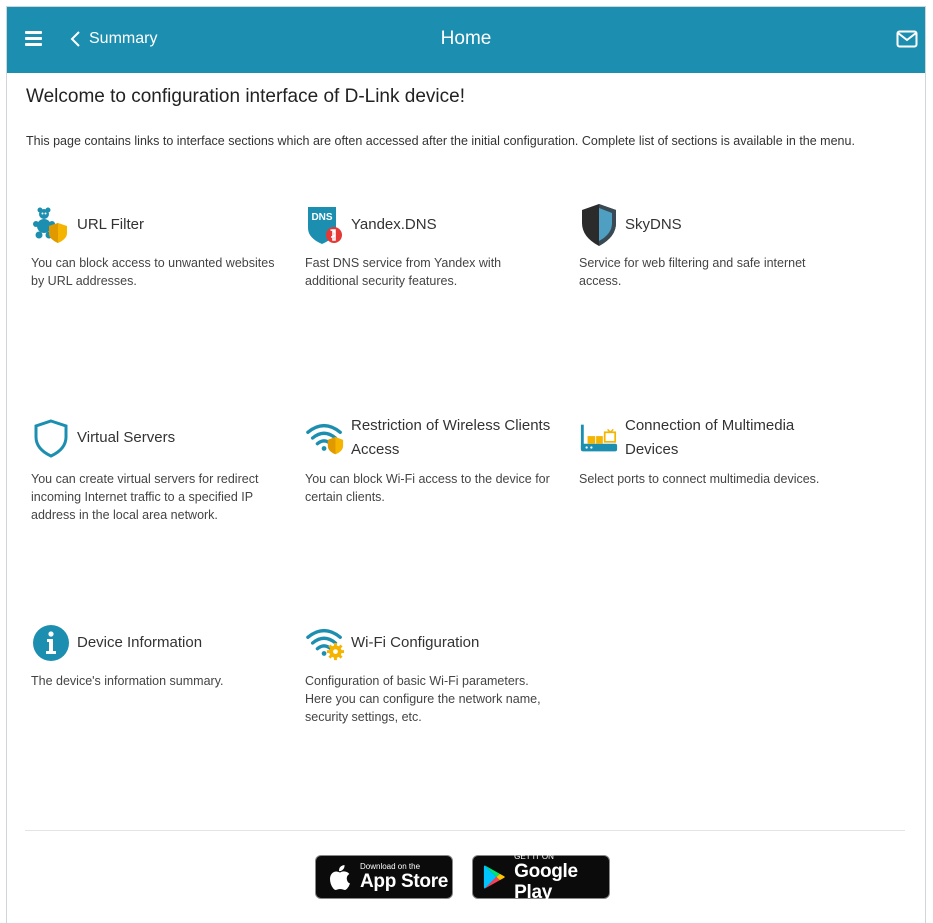 This screenshot has width=933, height=923. Describe the element at coordinates (466, 40) in the screenshot. I see `top-bar: Summary Home` at that location.